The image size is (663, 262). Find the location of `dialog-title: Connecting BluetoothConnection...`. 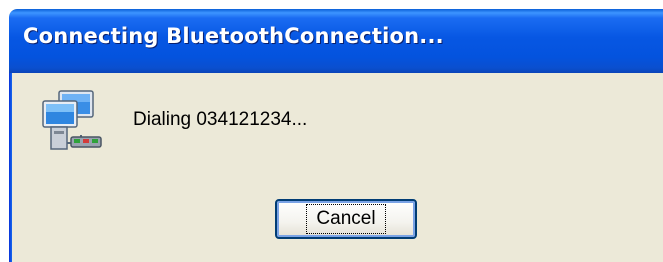

dialog-title: Connecting BluetoothConnection... is located at coordinates (233, 36).